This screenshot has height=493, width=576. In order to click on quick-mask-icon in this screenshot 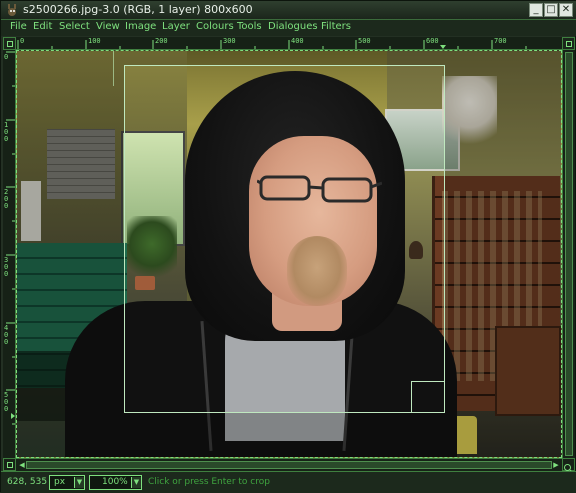, I will do `click(10, 465)`.